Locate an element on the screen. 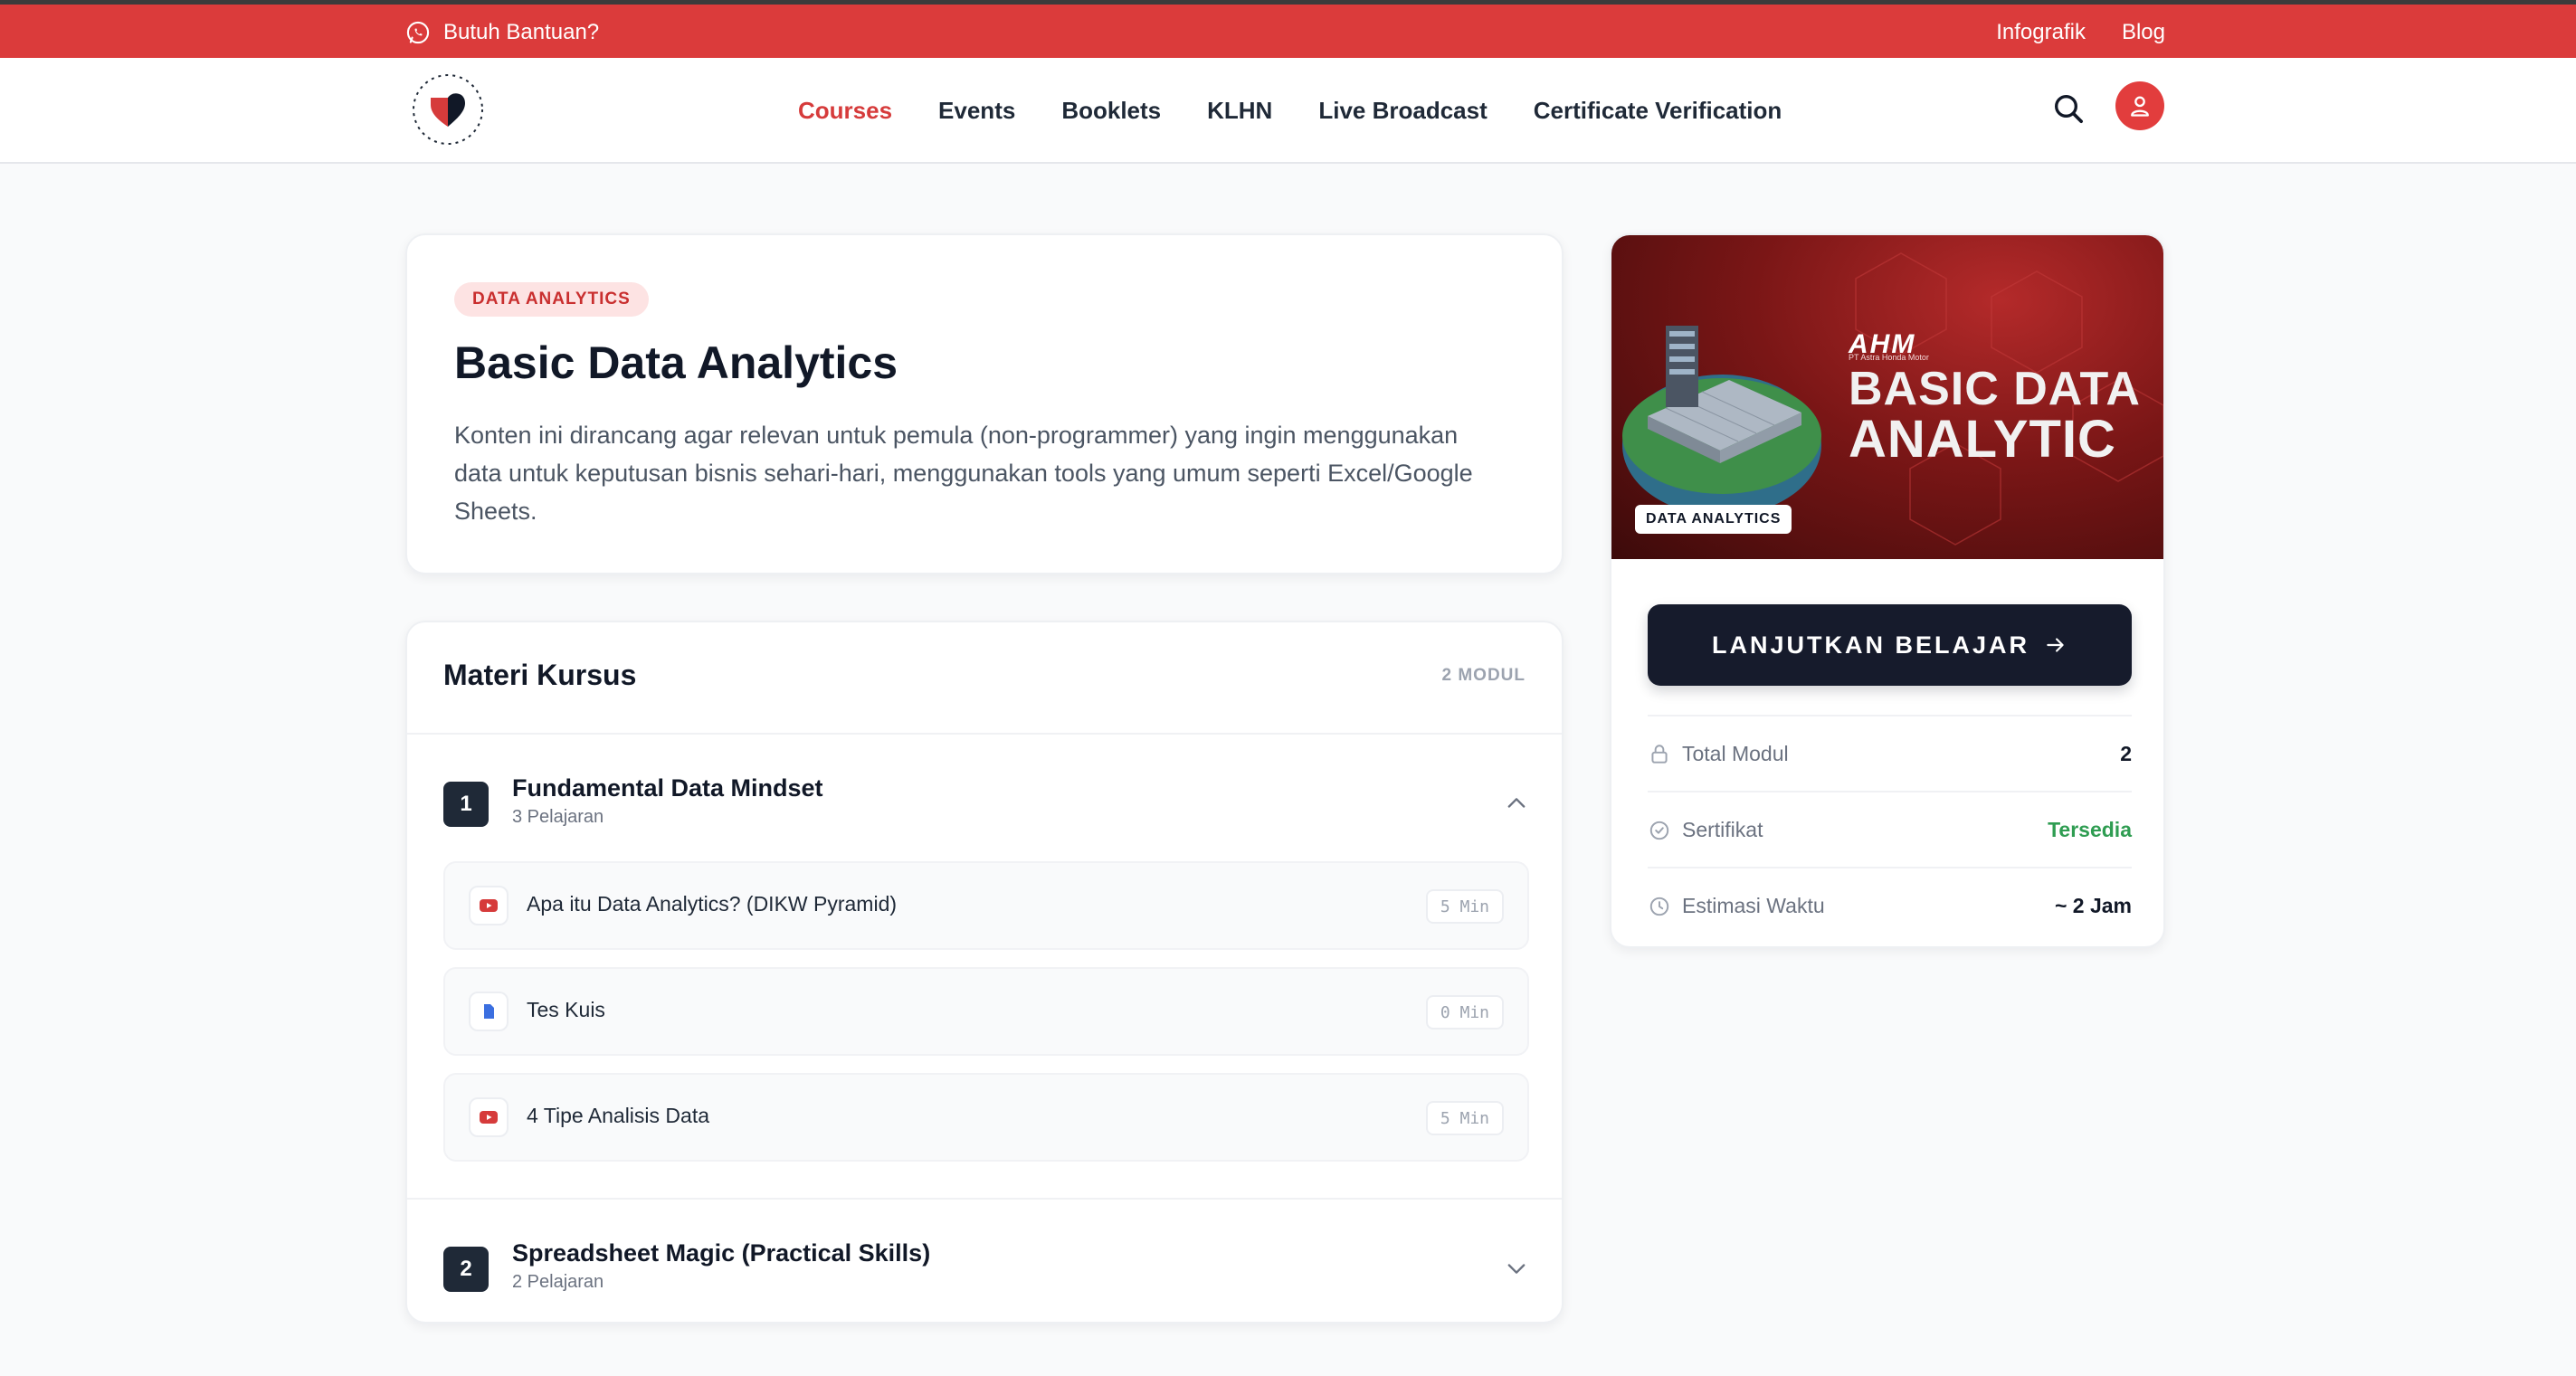 This screenshot has width=2576, height=1376. top-bar: Butuh Bantuan? Infografik Blog is located at coordinates (1288, 29).